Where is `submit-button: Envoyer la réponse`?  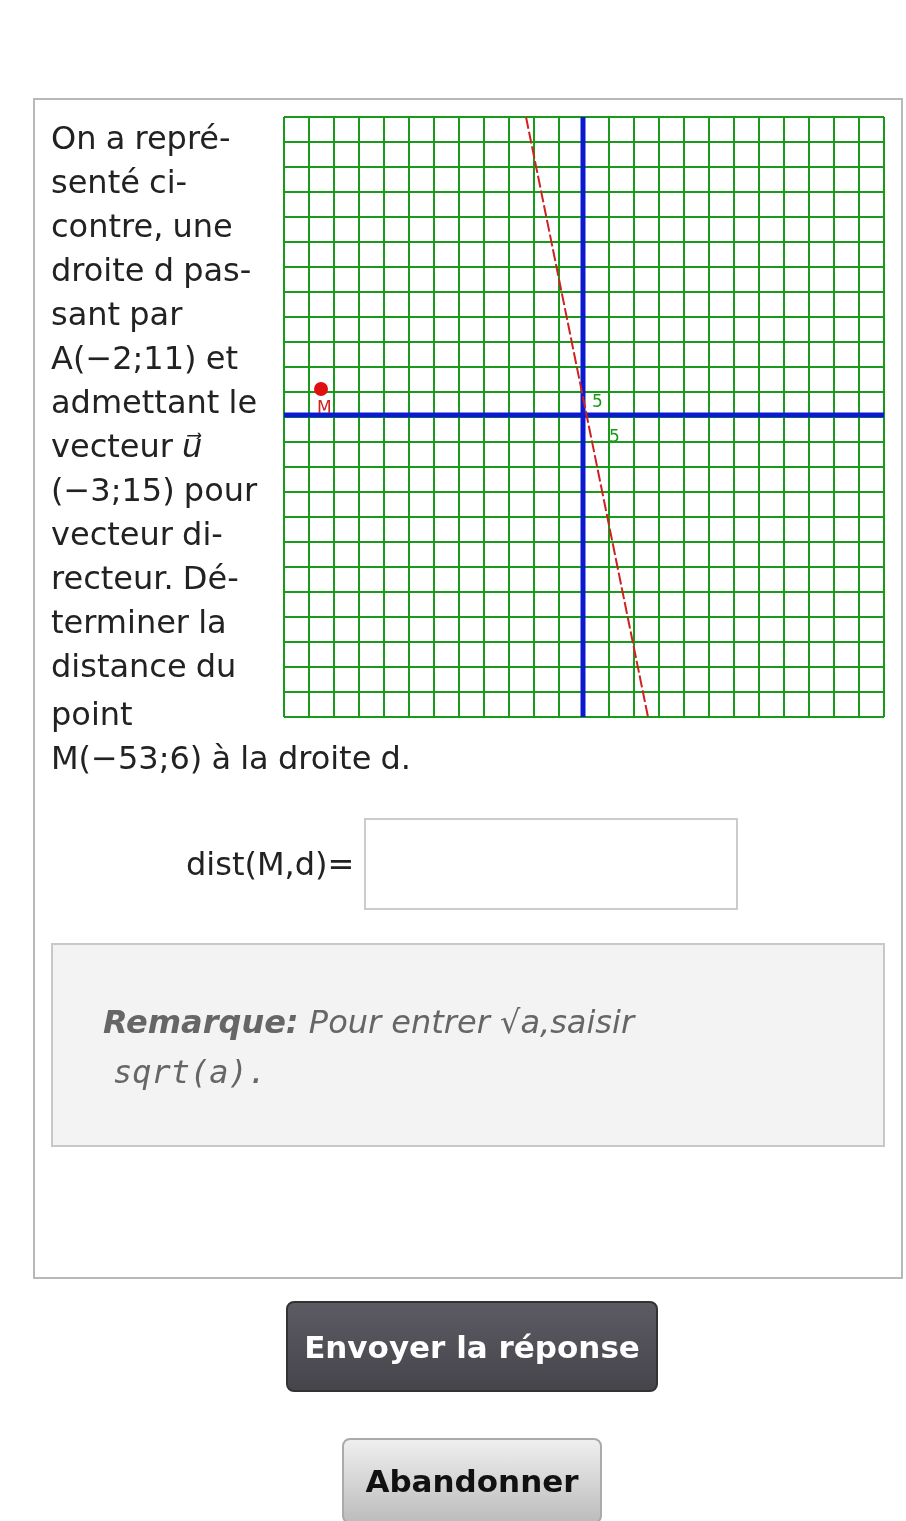
submit-button: Envoyer la réponse is located at coordinates (472, 1346).